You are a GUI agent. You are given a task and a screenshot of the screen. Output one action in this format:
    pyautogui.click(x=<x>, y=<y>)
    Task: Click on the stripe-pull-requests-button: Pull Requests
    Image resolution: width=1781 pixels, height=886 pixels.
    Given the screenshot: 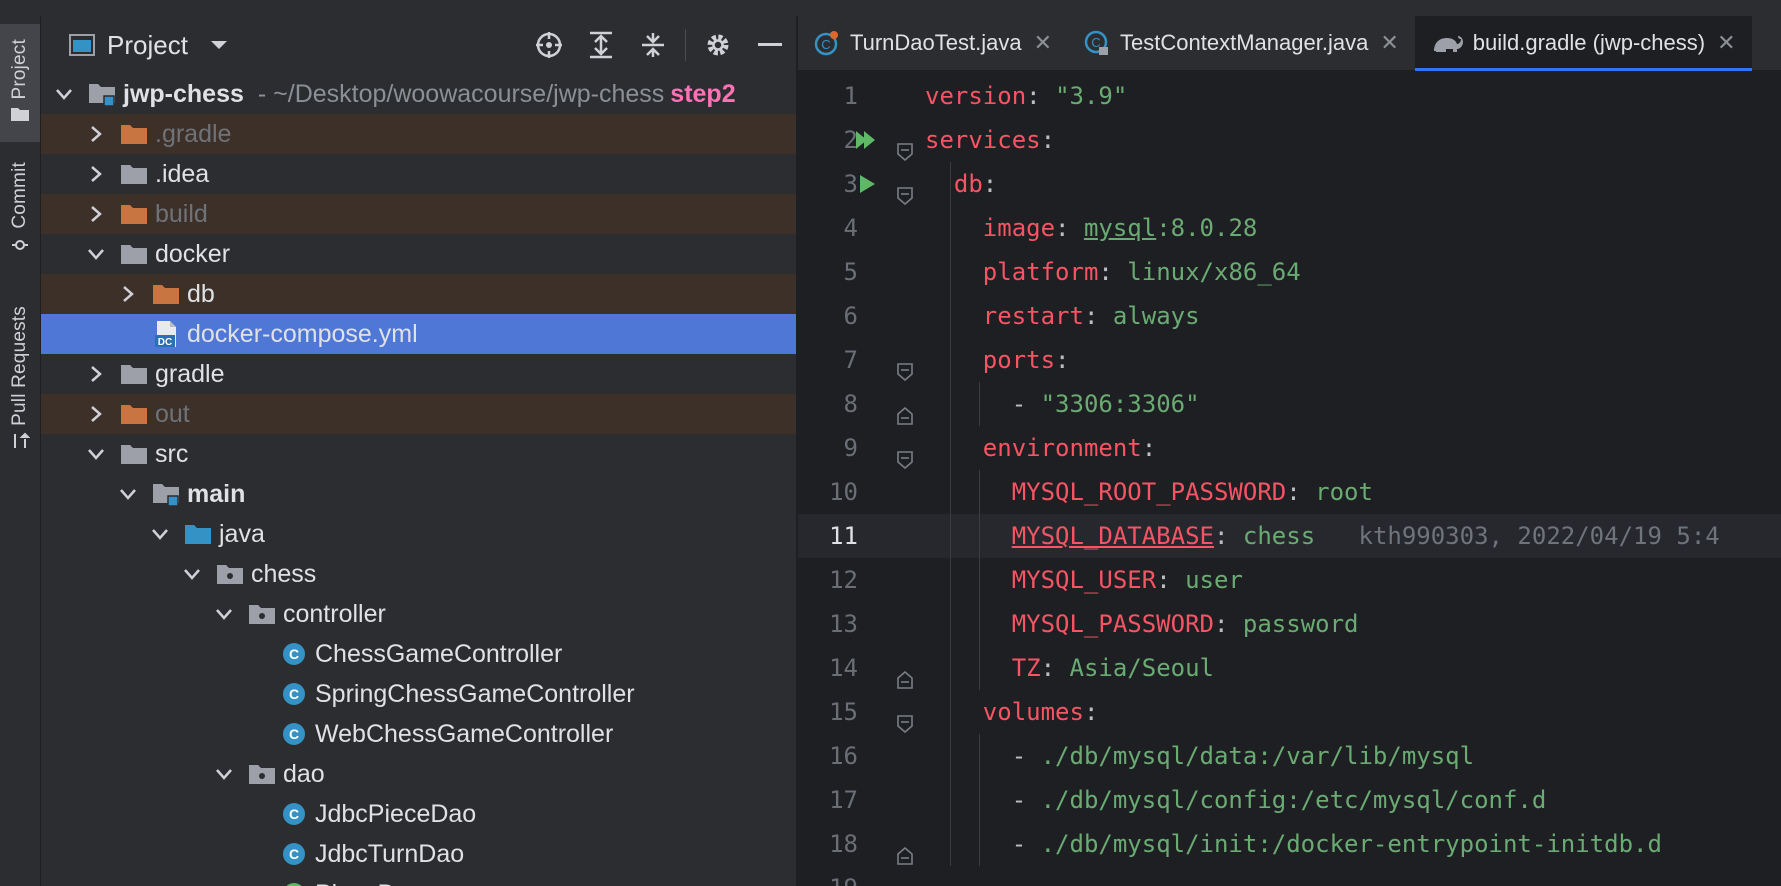 What is the action you would take?
    pyautogui.click(x=20, y=381)
    